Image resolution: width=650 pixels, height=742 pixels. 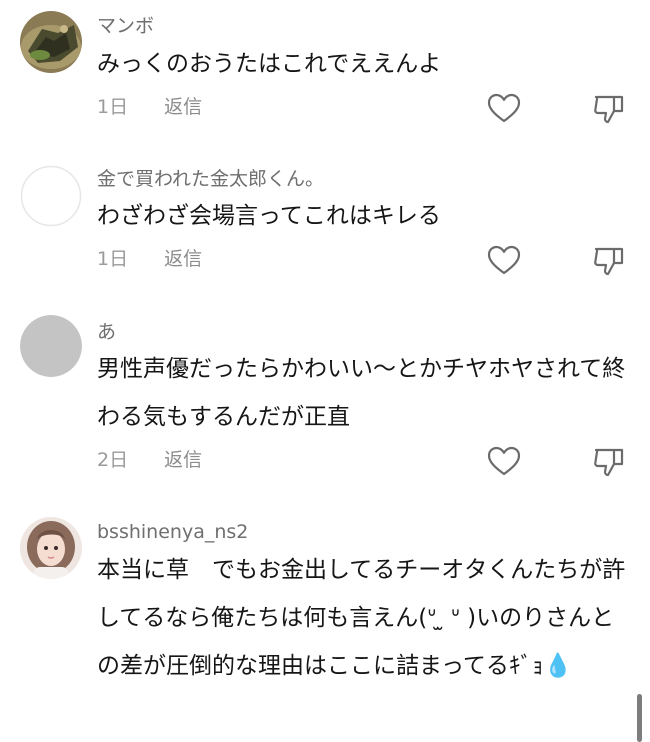 I want to click on comment-text: わざわざ会場言ってこれはキレる, so click(x=269, y=216).